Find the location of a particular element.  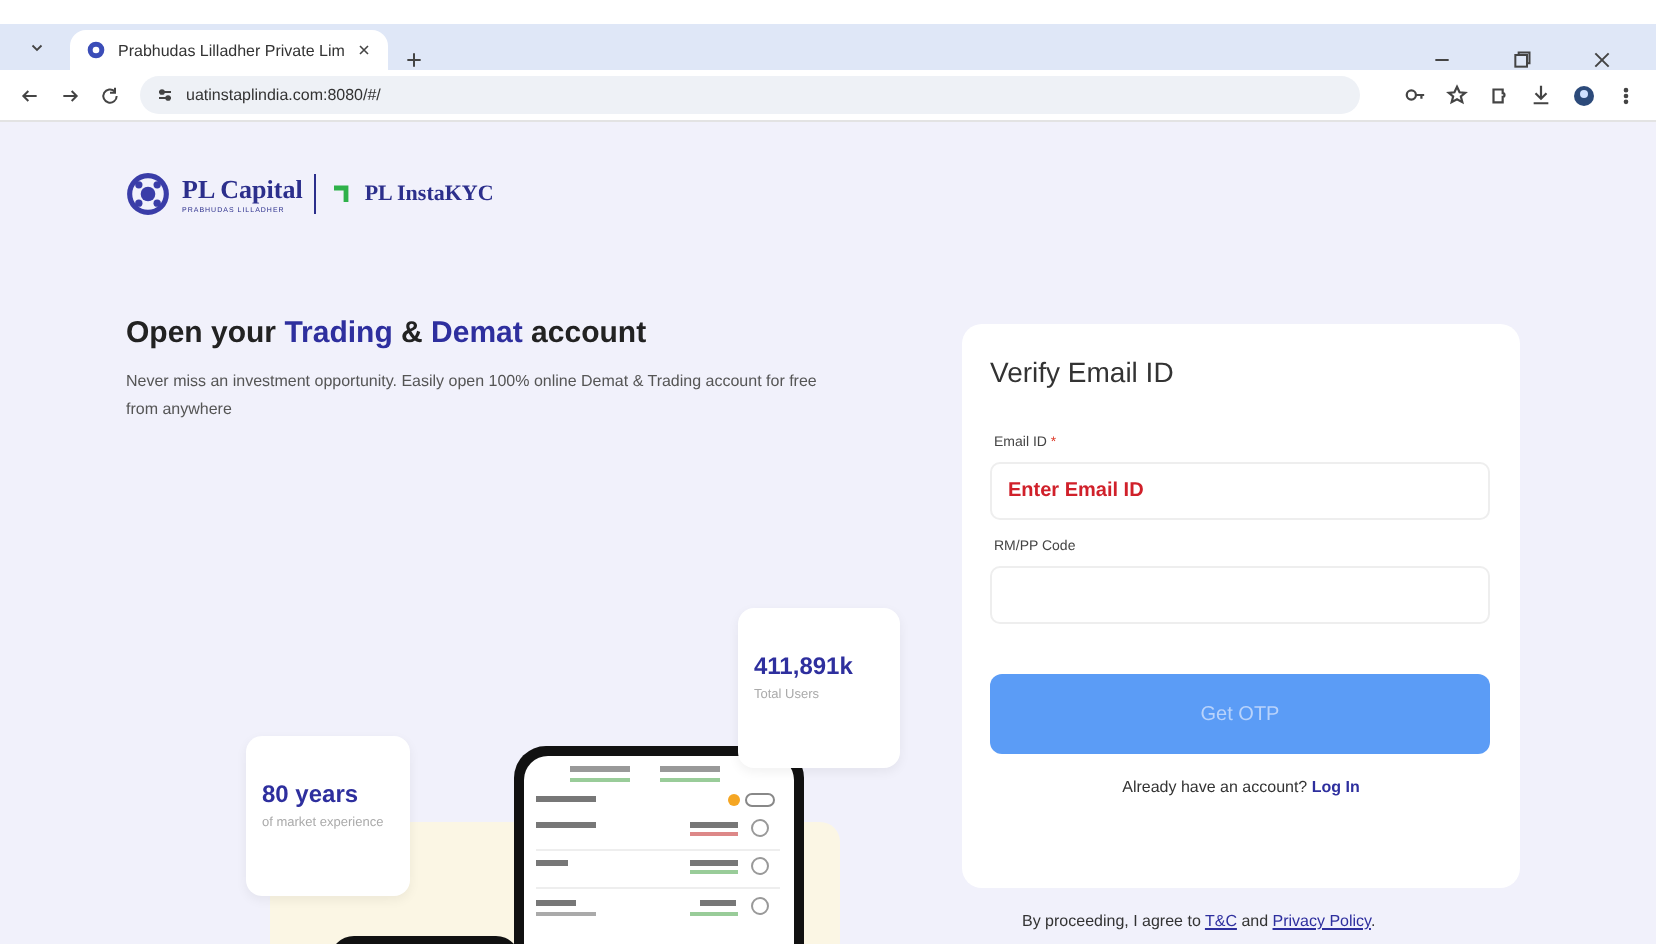

site-info-icon is located at coordinates (165, 95).